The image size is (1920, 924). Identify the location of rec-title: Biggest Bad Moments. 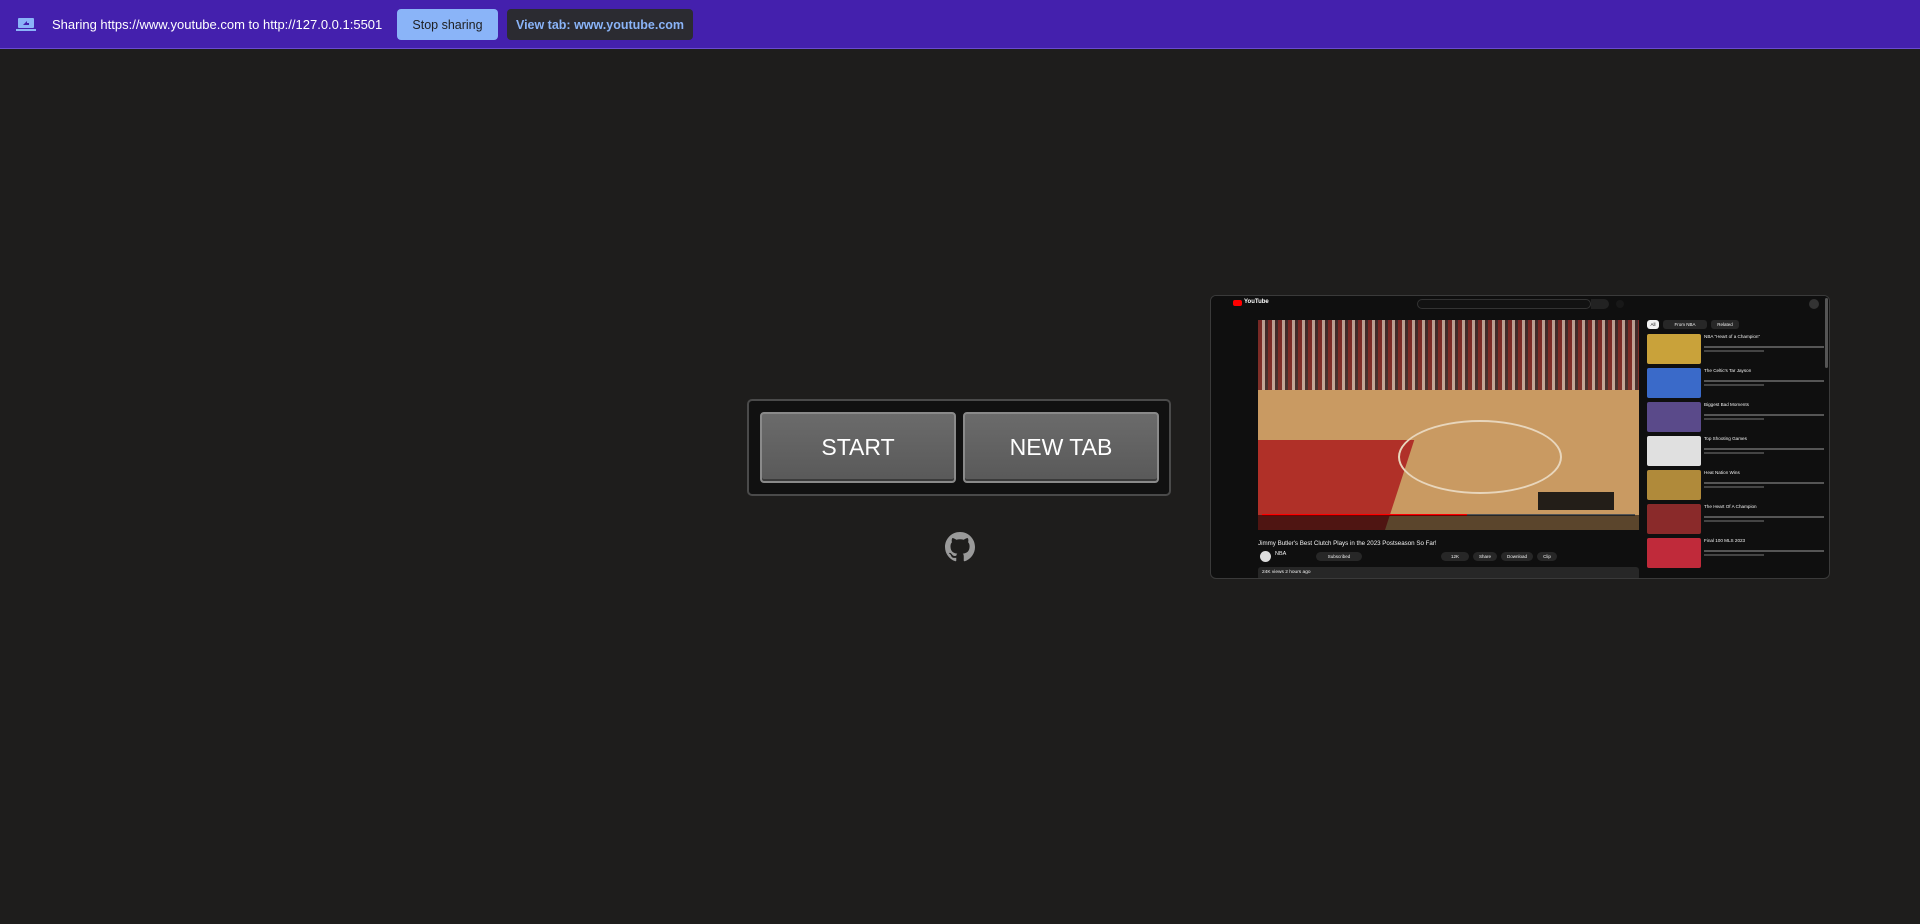
(1726, 404).